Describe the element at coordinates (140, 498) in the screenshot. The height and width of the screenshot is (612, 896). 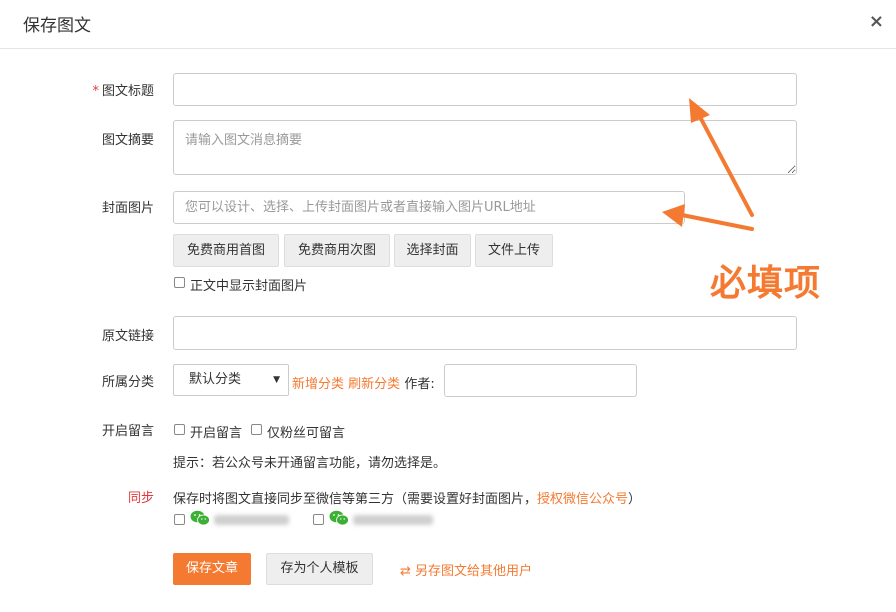
I see `sync-label: 同步` at that location.